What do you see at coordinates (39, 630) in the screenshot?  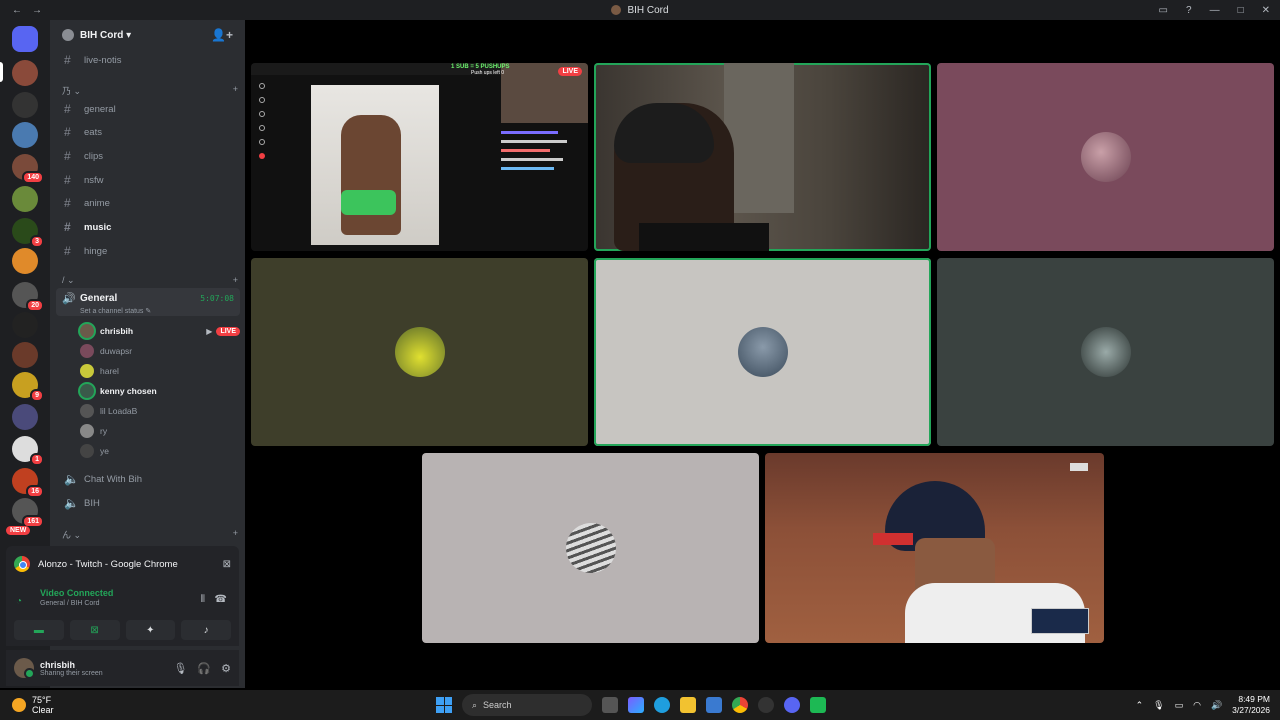 I see `camera-button: ▬` at bounding box center [39, 630].